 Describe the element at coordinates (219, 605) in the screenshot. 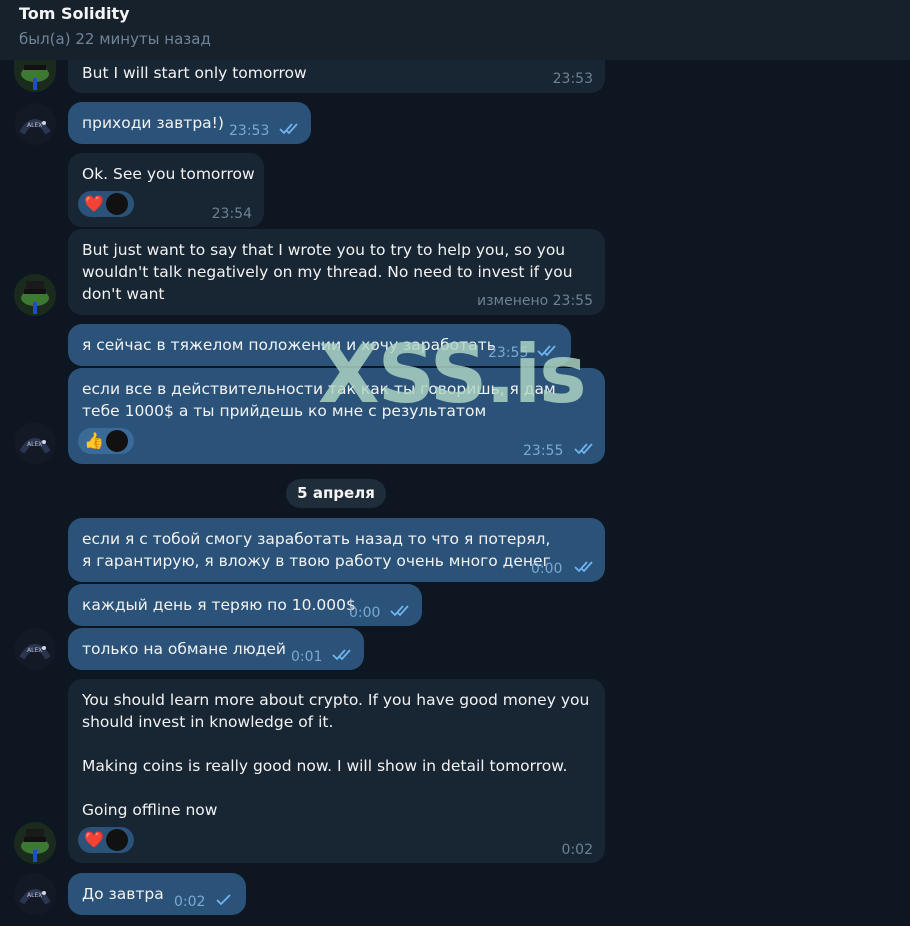

I see `message-text: каждый день я теряю по 10.000$` at that location.